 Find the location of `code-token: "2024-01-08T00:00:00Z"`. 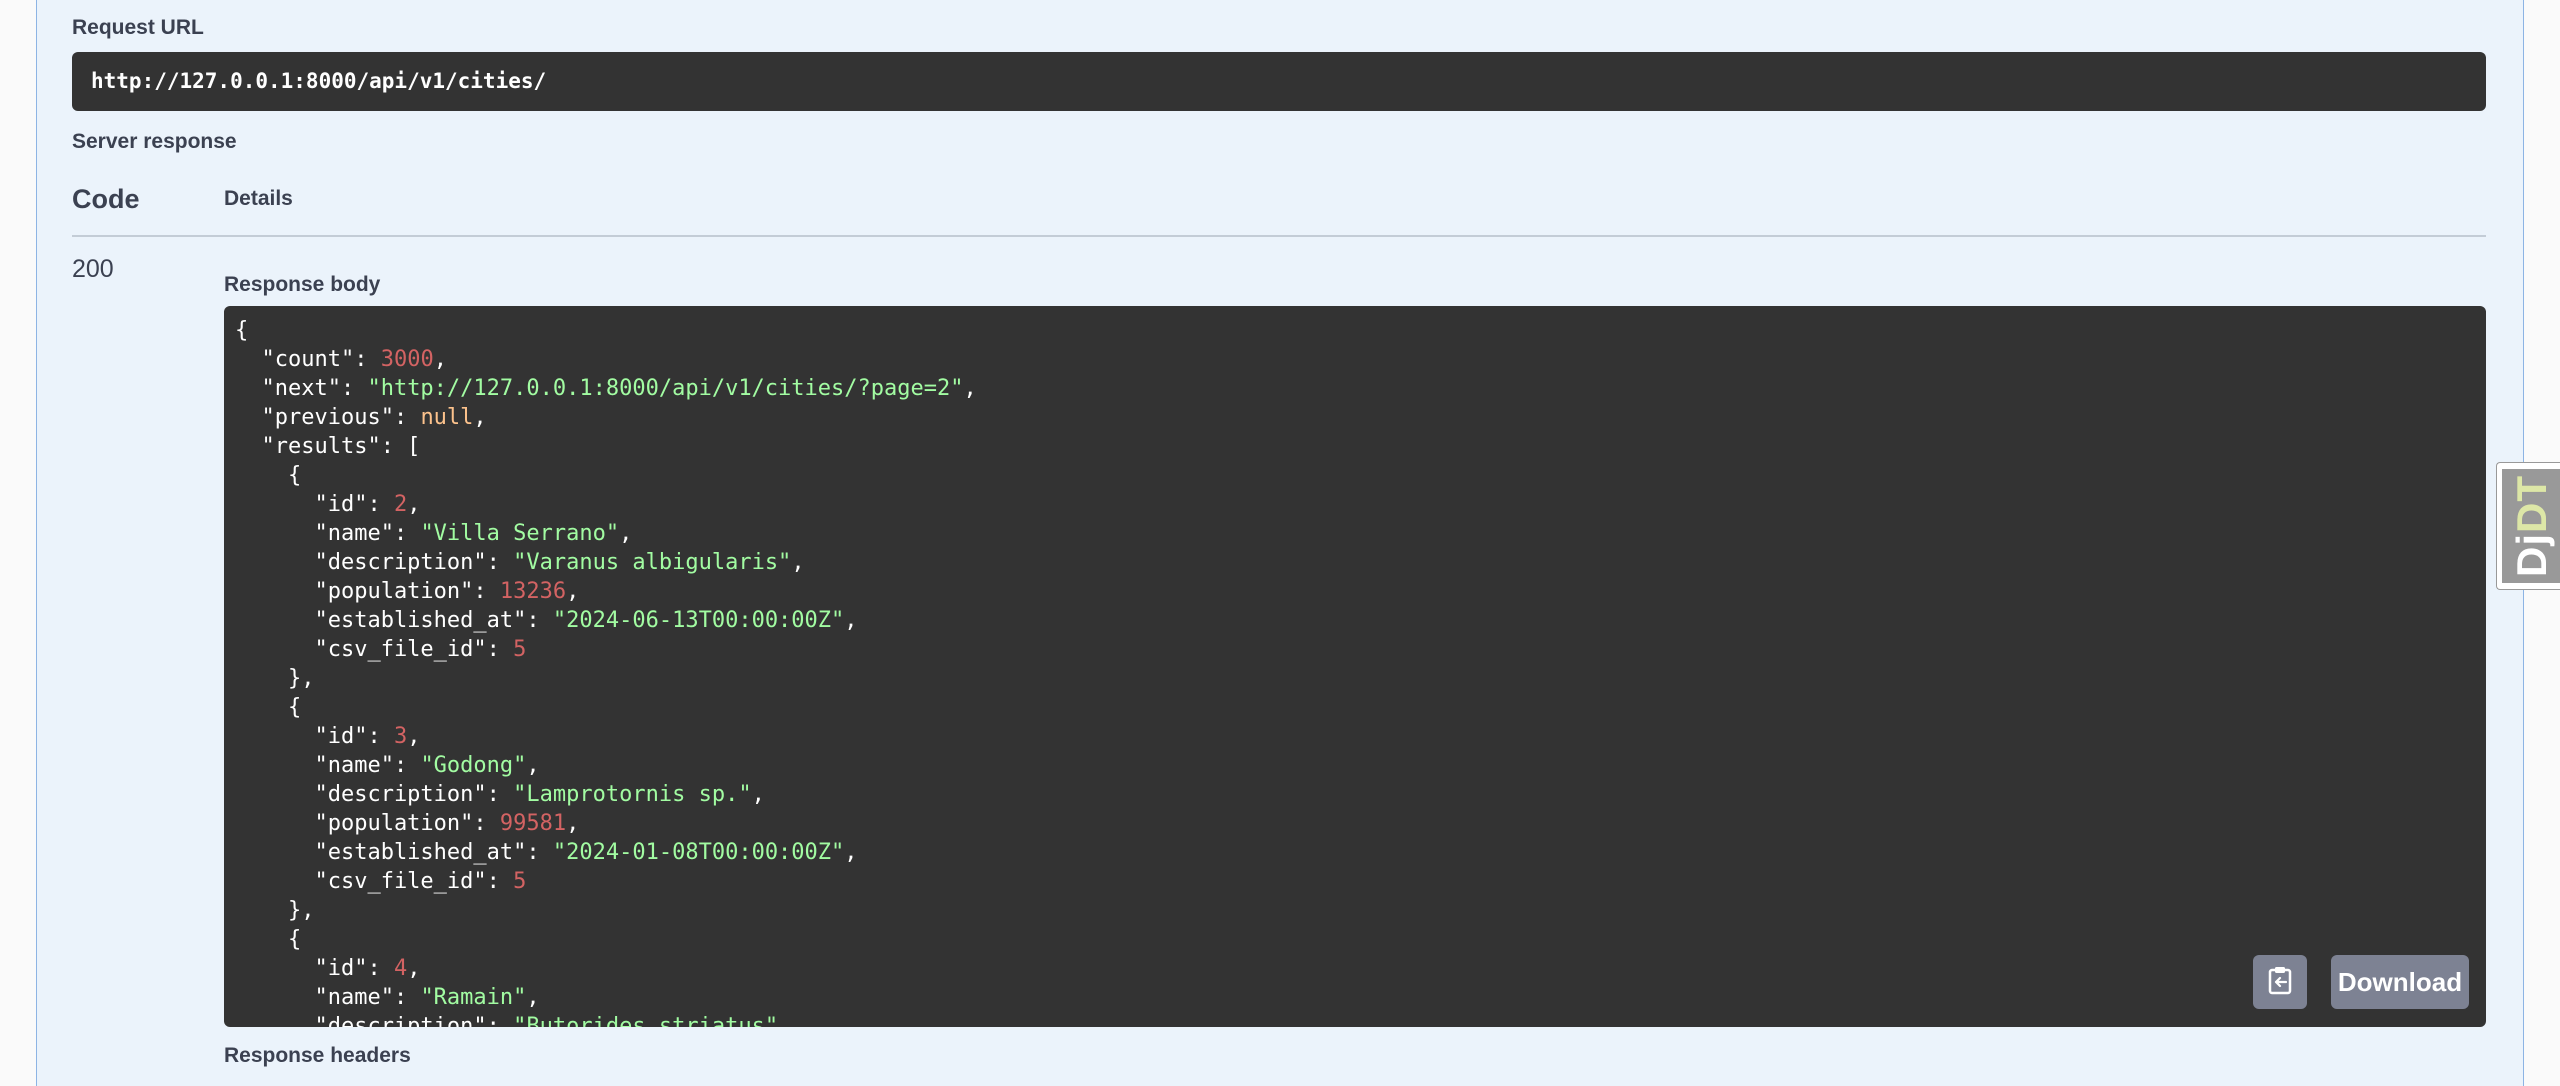

code-token: "2024-01-08T00:00:00Z" is located at coordinates (698, 852).